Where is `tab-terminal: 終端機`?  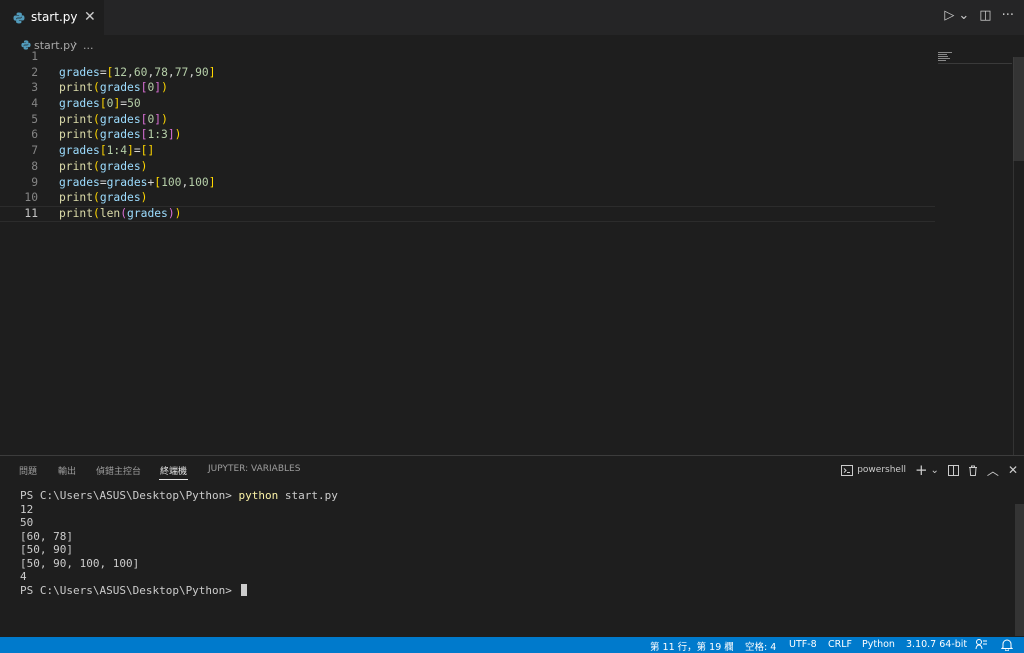 tab-terminal: 終端機 is located at coordinates (173, 470).